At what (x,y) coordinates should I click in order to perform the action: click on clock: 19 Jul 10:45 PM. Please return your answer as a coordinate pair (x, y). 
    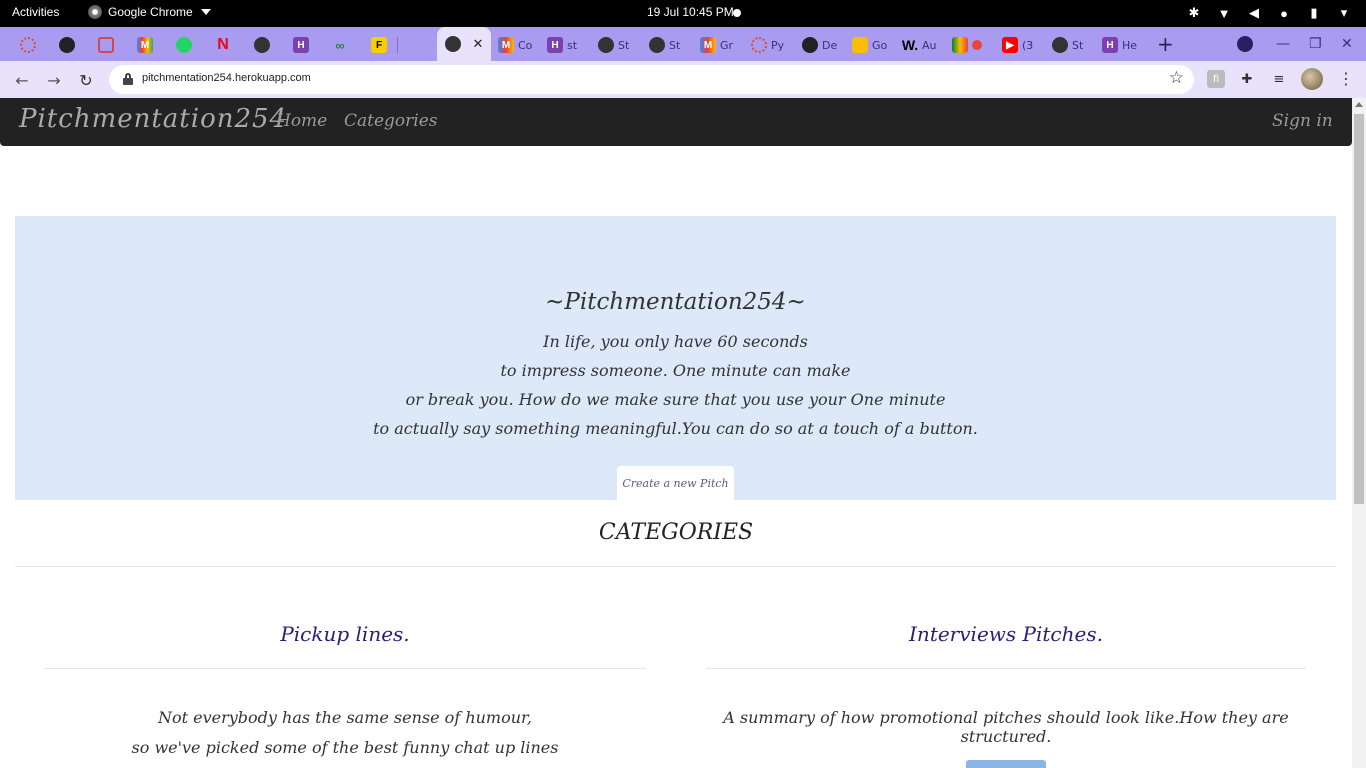
    Looking at the image, I should click on (690, 12).